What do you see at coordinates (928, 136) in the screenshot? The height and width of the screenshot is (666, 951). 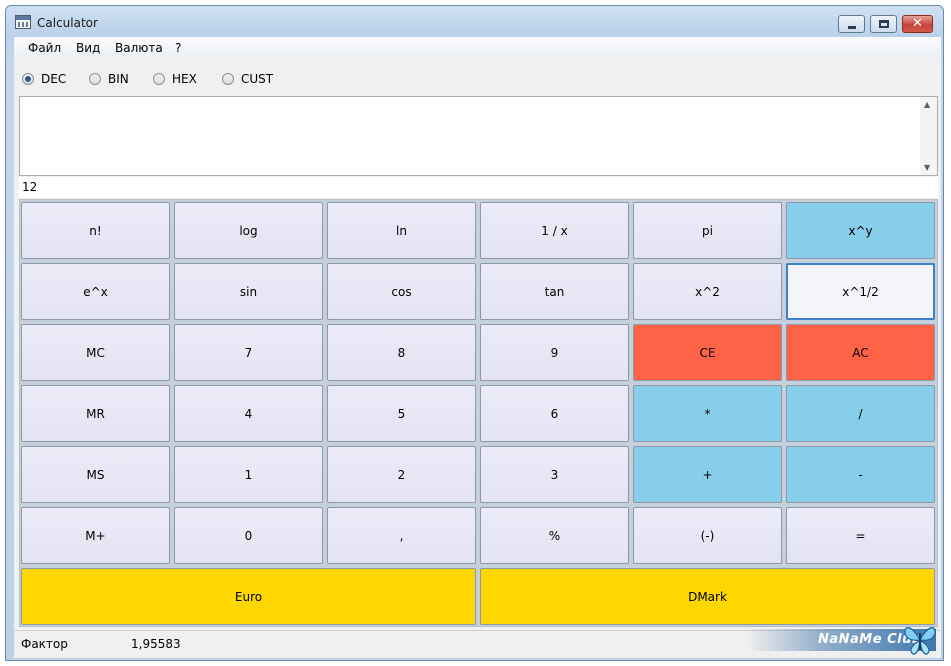 I see `display-scrollbar: ▲ ▼` at bounding box center [928, 136].